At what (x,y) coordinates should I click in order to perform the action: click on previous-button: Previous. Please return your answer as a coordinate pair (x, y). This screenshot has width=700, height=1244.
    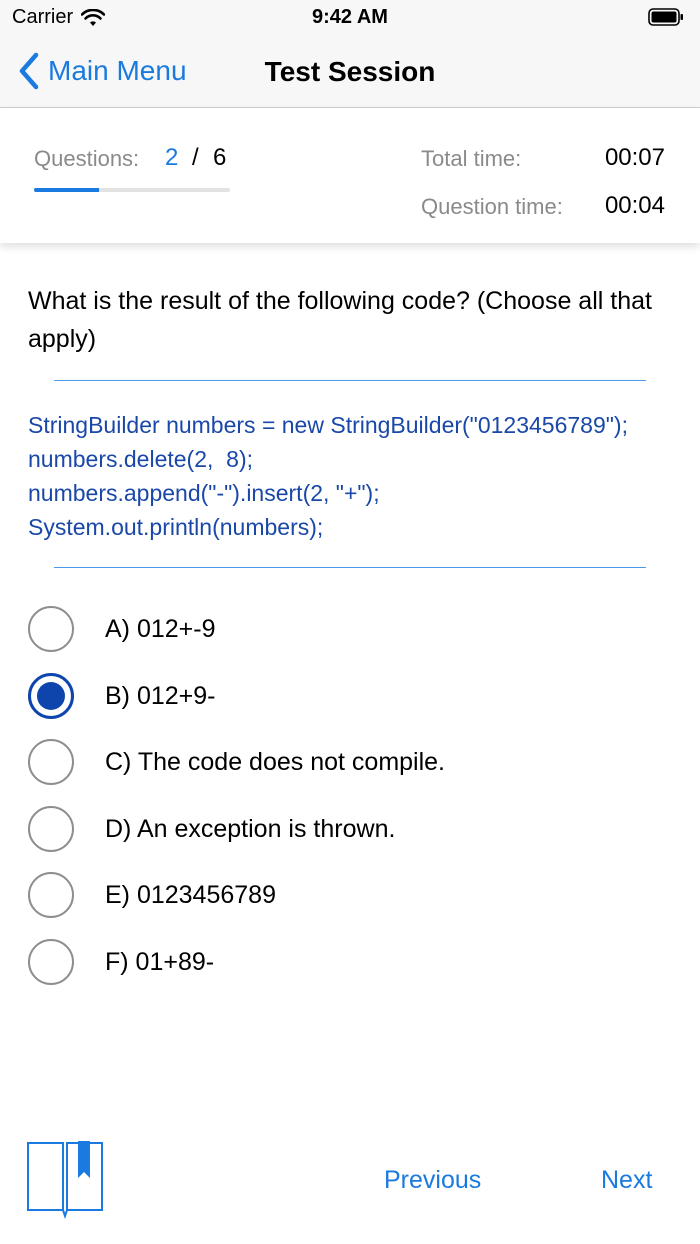
    Looking at the image, I should click on (432, 1180).